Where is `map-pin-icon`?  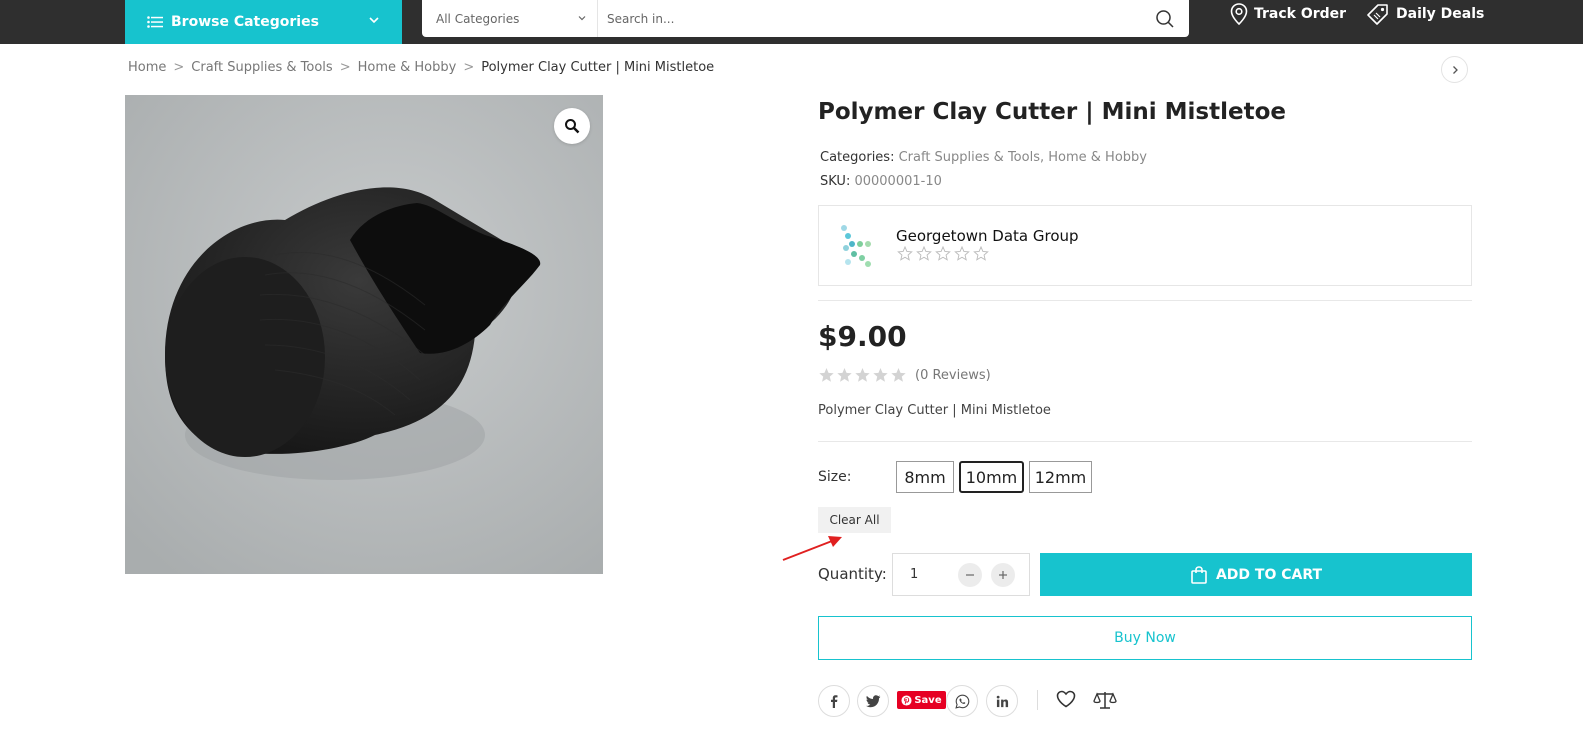
map-pin-icon is located at coordinates (1239, 14).